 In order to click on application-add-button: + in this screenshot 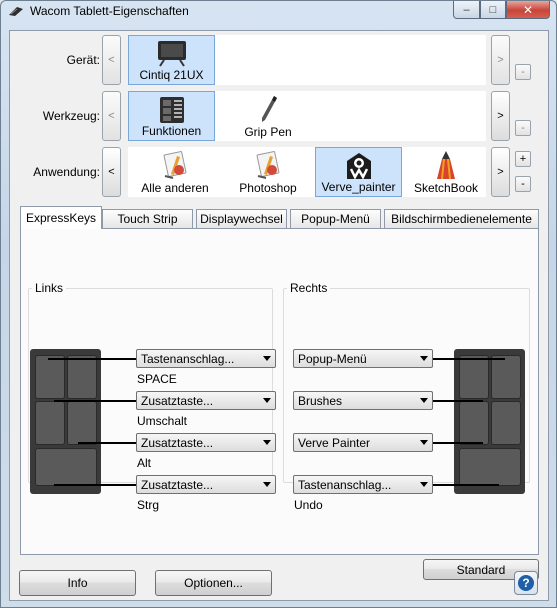, I will do `click(523, 159)`.